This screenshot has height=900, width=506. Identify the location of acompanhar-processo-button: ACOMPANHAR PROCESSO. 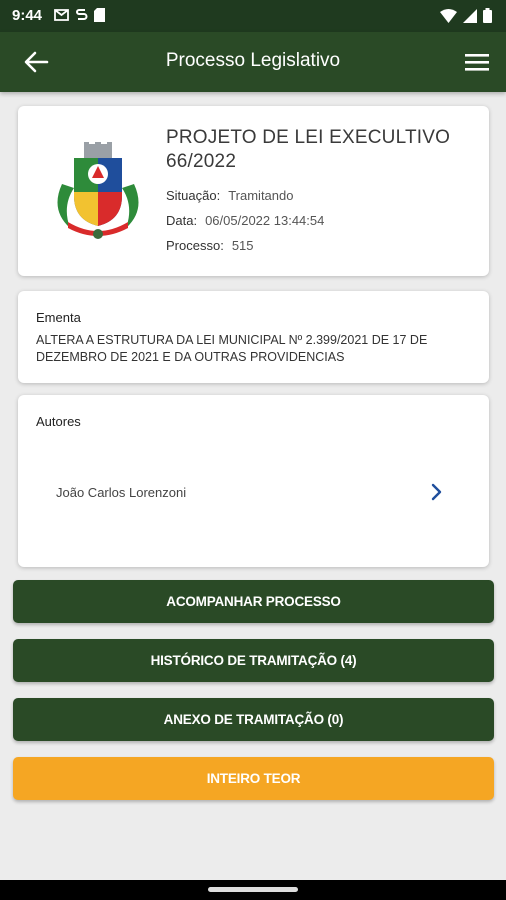
(253, 601).